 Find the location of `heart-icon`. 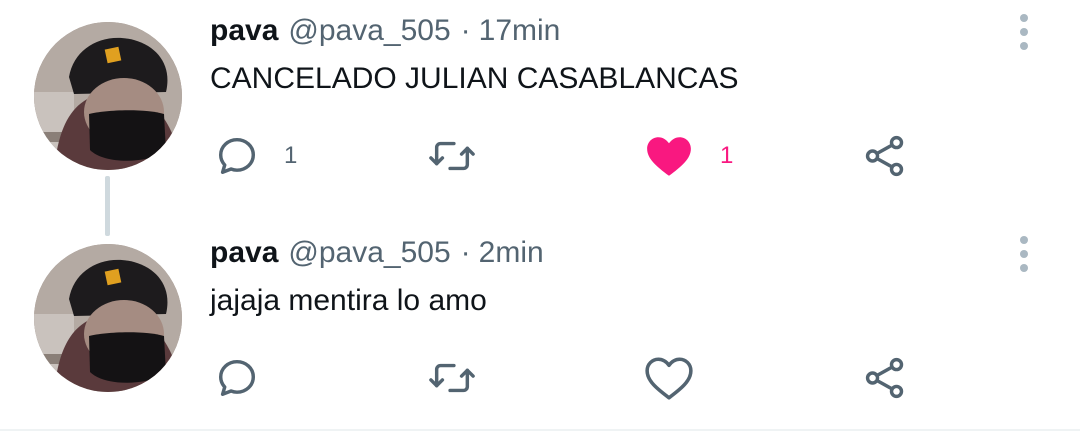

heart-icon is located at coordinates (669, 156).